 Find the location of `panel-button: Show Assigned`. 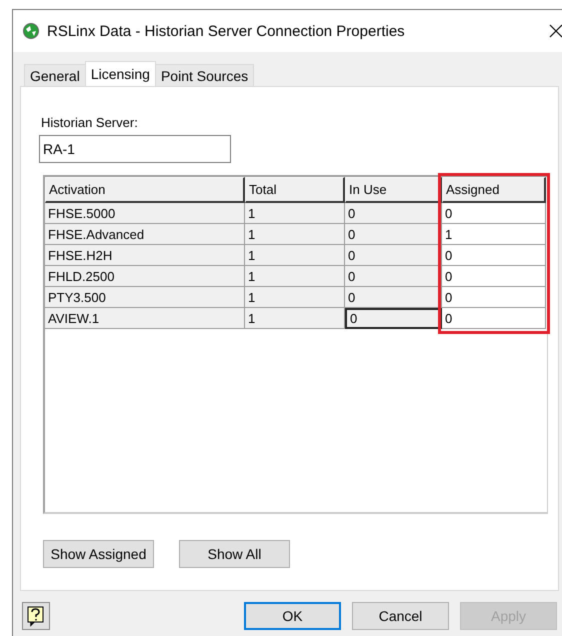

panel-button: Show Assigned is located at coordinates (98, 554).